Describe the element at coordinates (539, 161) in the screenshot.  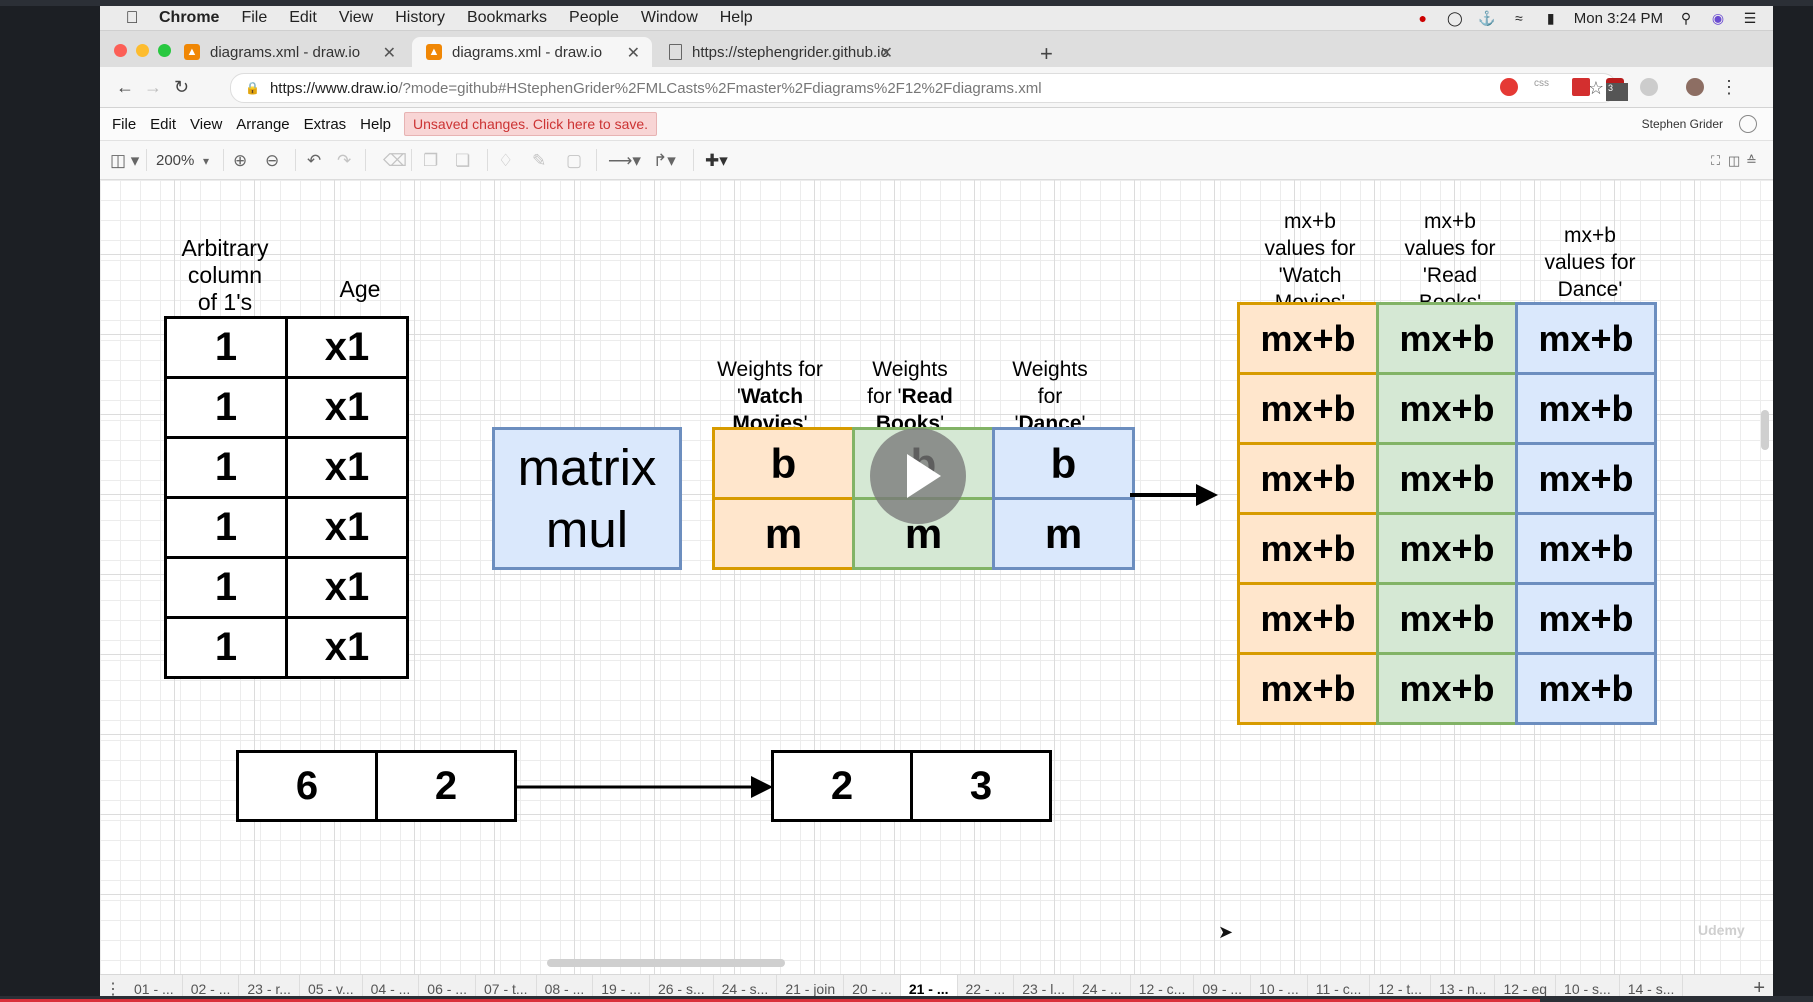
I see `line-color-icon: ✎` at that location.